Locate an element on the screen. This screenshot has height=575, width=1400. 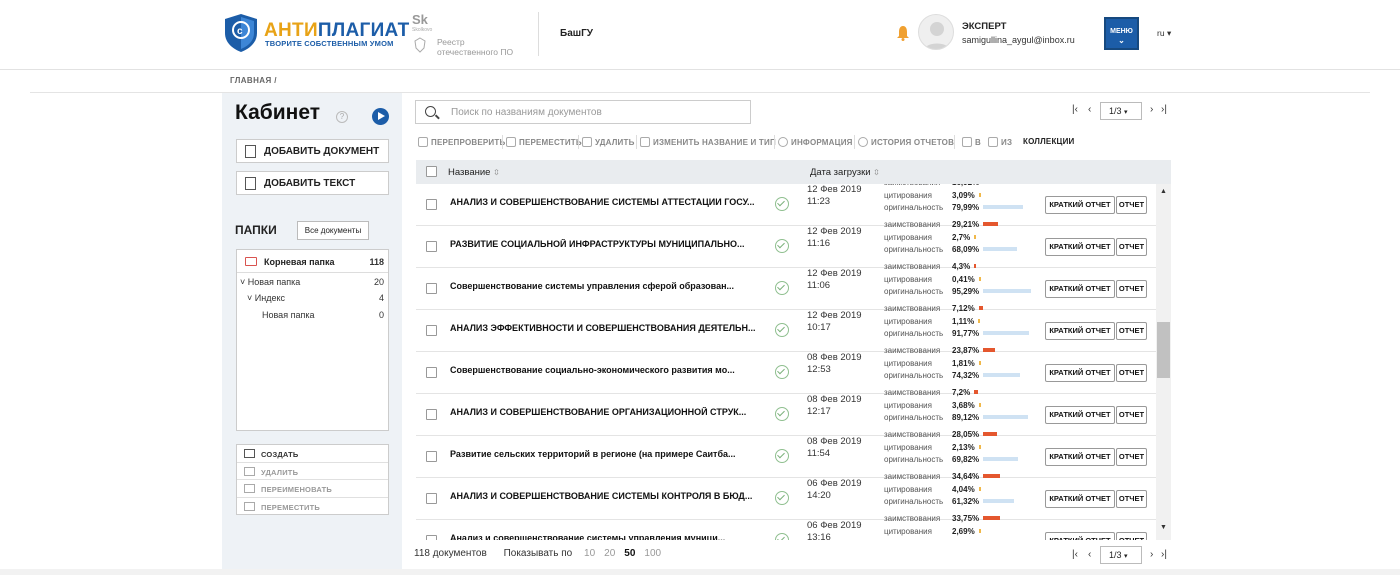
text-icon is located at coordinates (250, 183).